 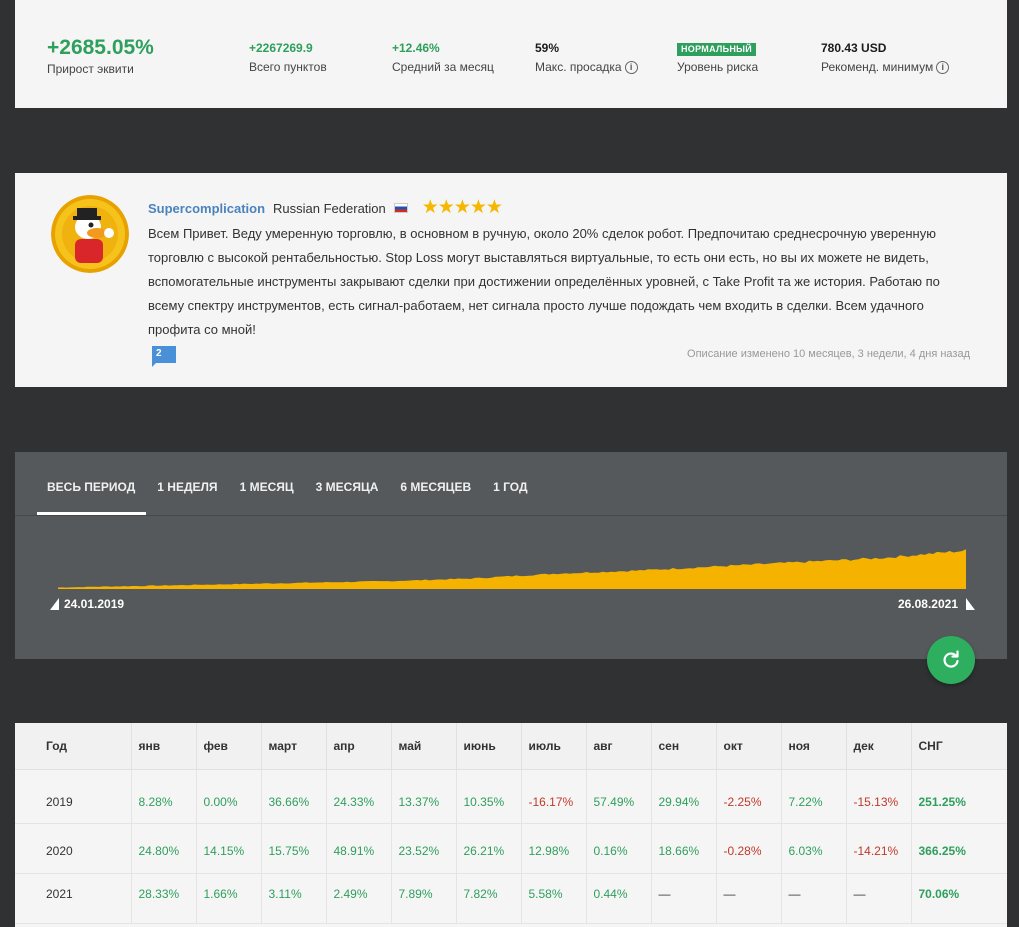 I want to click on rating-stars: ★★★★★, so click(x=462, y=207).